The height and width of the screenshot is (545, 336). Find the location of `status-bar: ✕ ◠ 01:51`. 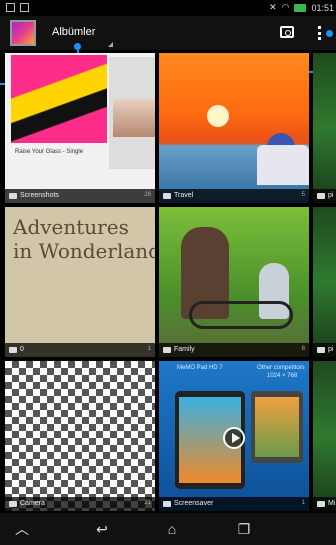

status-bar: ✕ ◠ 01:51 is located at coordinates (168, 8).